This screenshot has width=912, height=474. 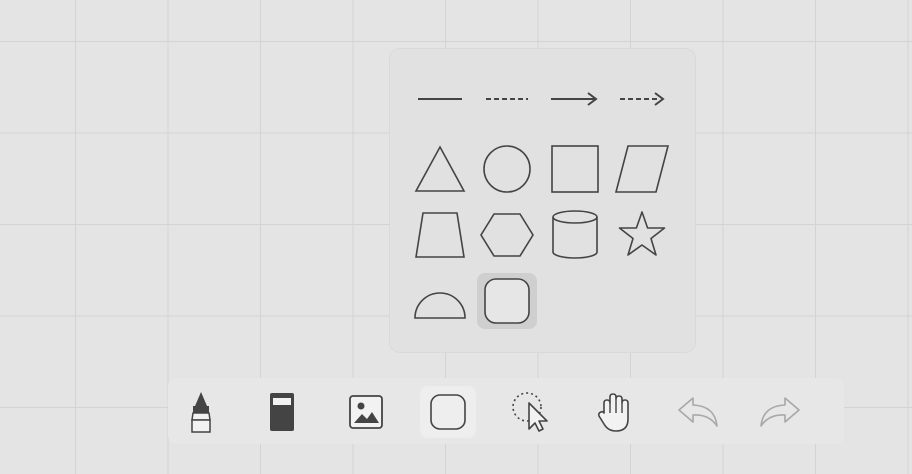 I want to click on square-option, so click(x=575, y=169).